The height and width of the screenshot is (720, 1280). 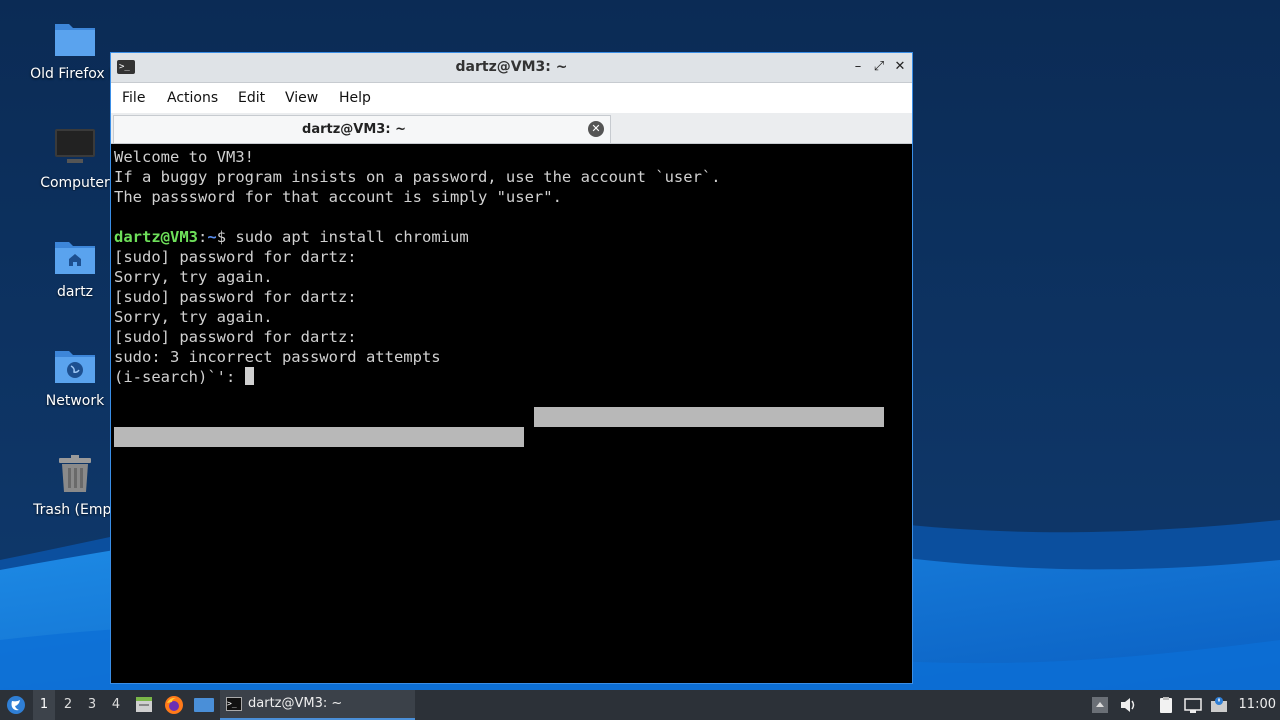 What do you see at coordinates (355, 98) in the screenshot?
I see `menu-help: Help` at bounding box center [355, 98].